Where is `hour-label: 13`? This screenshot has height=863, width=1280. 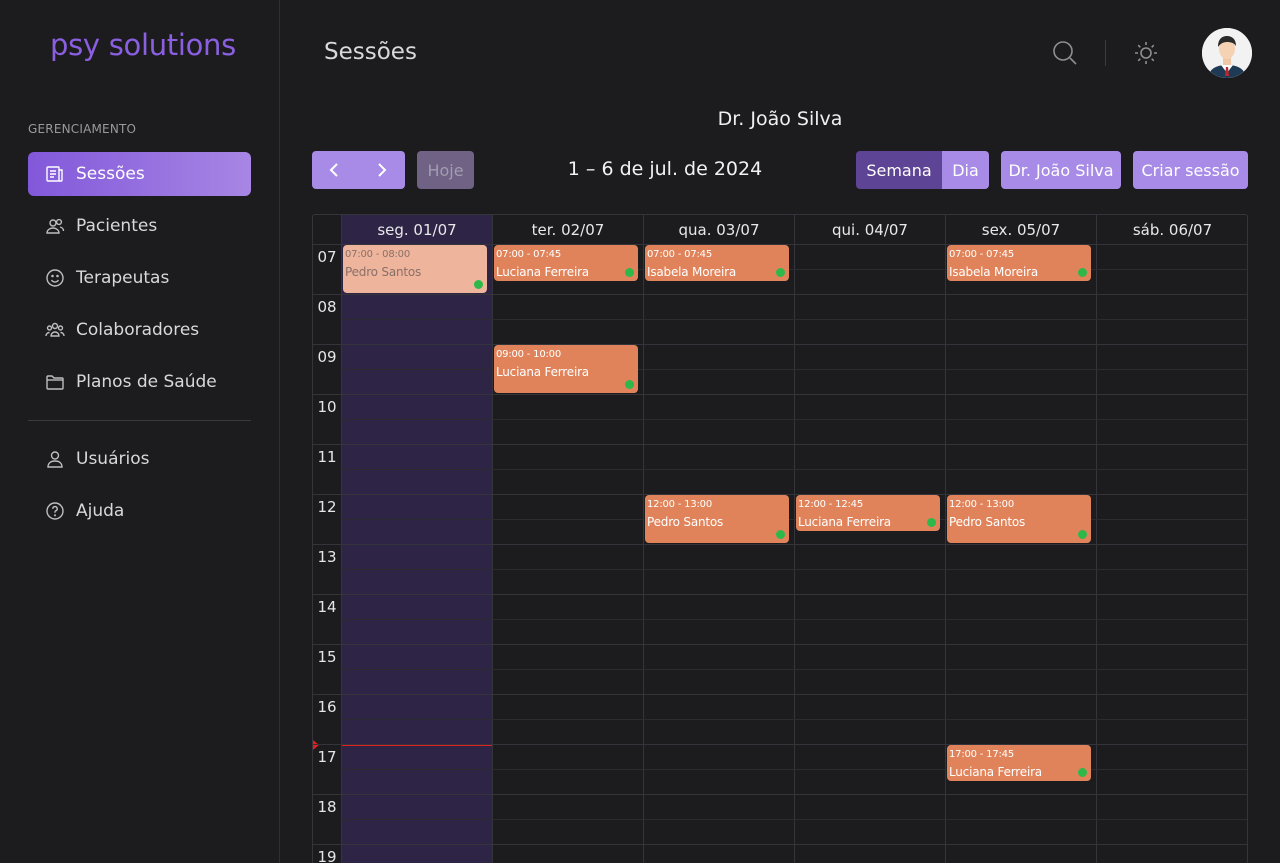 hour-label: 13 is located at coordinates (327, 557).